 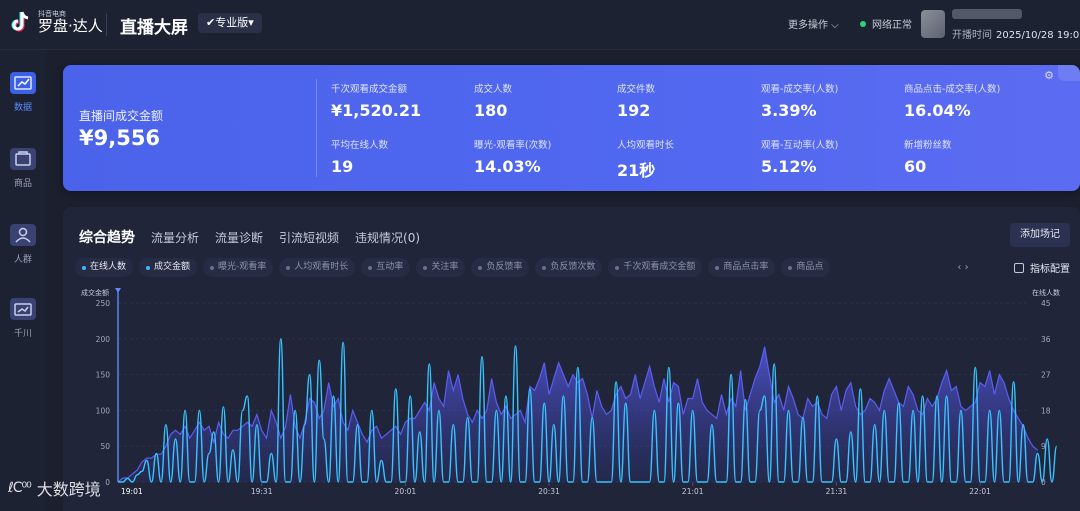 I want to click on chip-label: 千次观看成交金额, so click(x=659, y=267).